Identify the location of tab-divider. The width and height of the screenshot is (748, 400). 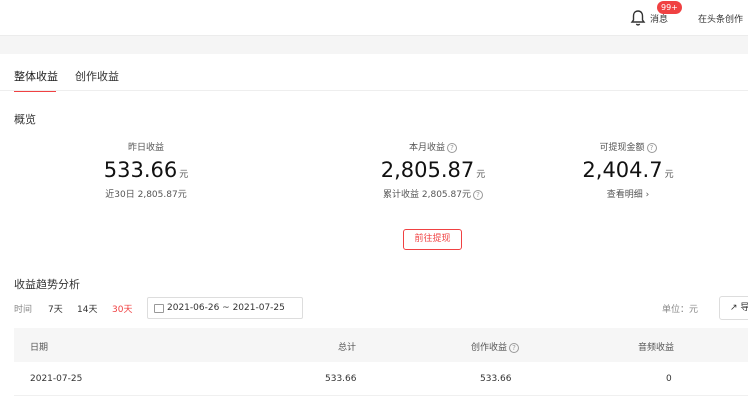
(374, 90).